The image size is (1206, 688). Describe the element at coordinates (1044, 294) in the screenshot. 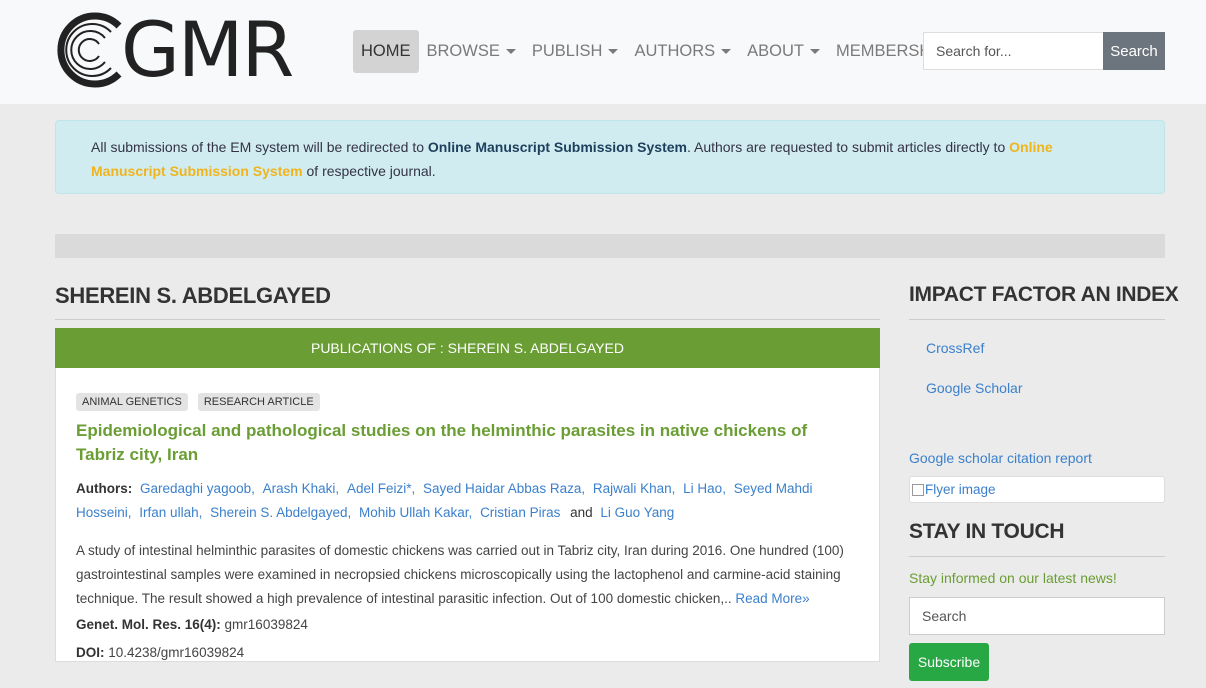

I see `impact-factor-title: IMPACT FACTOR AN INDEX` at that location.